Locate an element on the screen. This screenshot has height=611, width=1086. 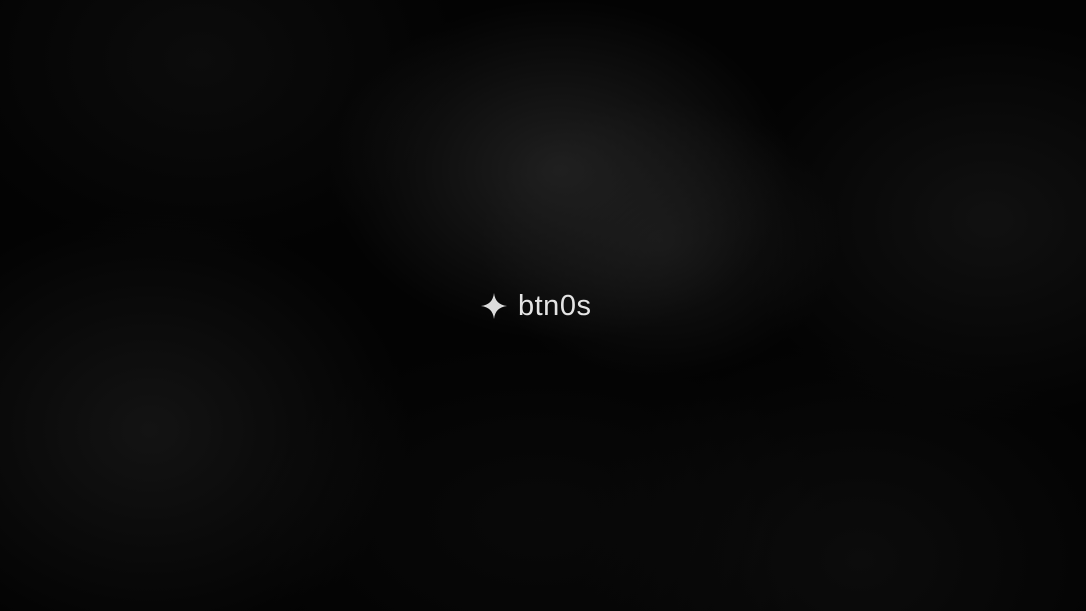
brand-logo: btn0s is located at coordinates (535, 306).